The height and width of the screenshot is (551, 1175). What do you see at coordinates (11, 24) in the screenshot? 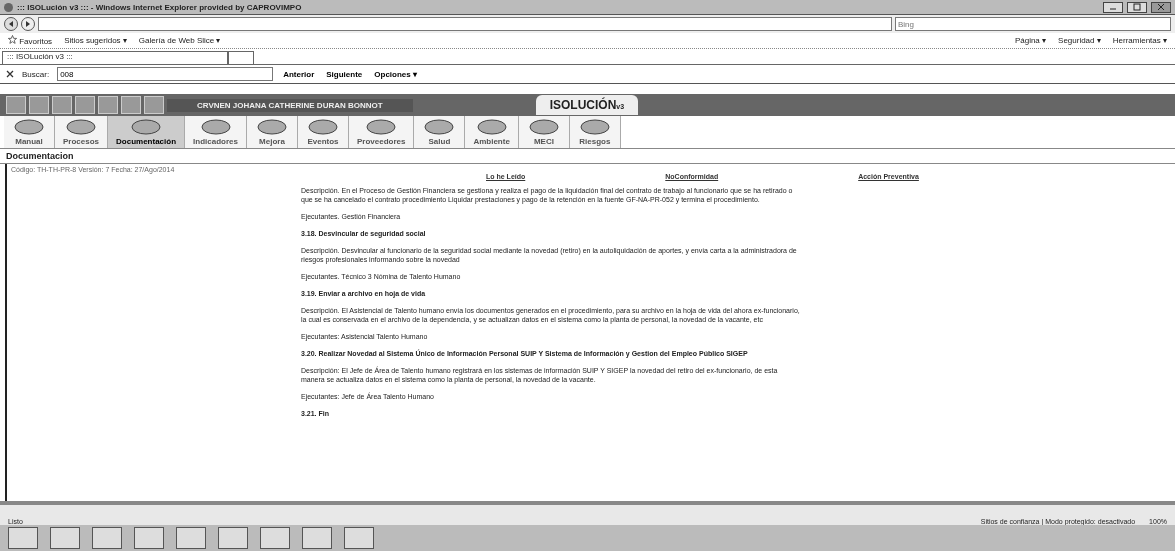
I see `back-icon` at bounding box center [11, 24].